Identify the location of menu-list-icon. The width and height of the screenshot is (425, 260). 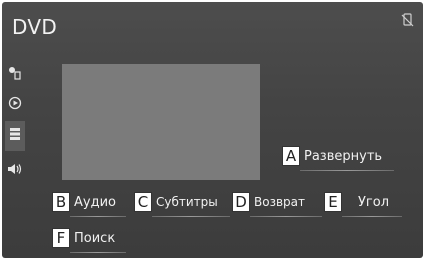
(15, 136).